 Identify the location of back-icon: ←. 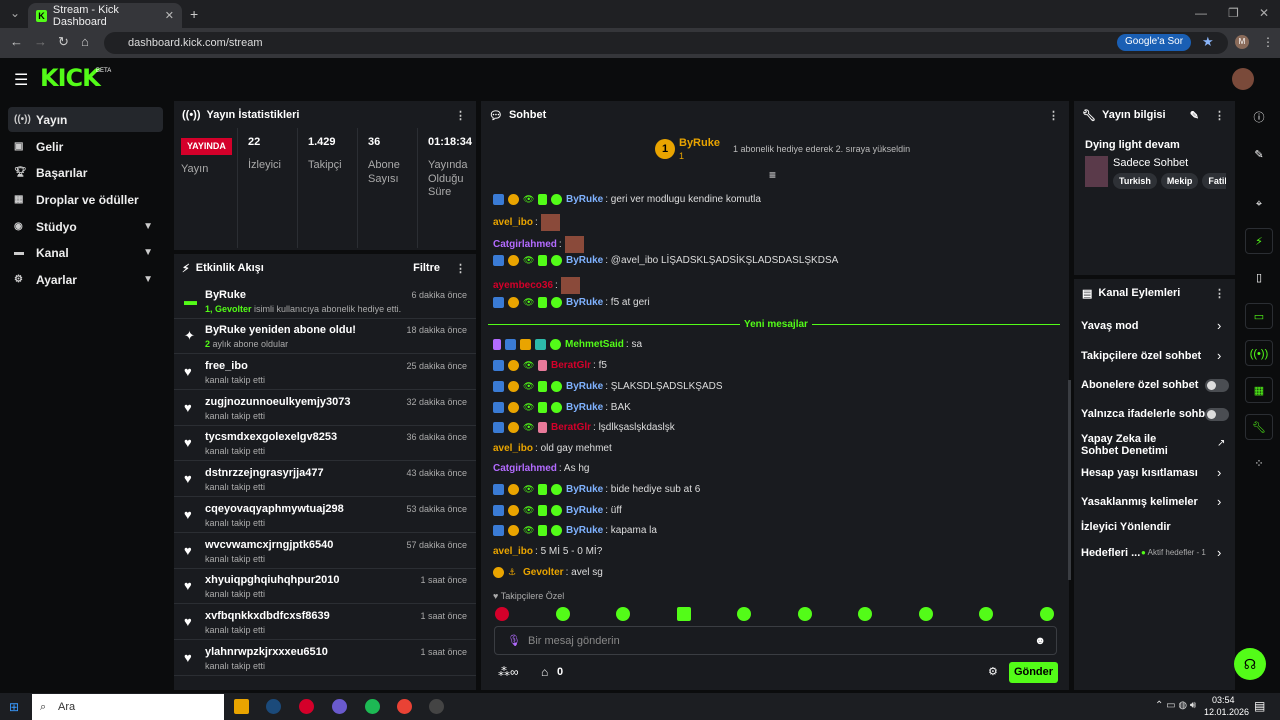
(16, 41).